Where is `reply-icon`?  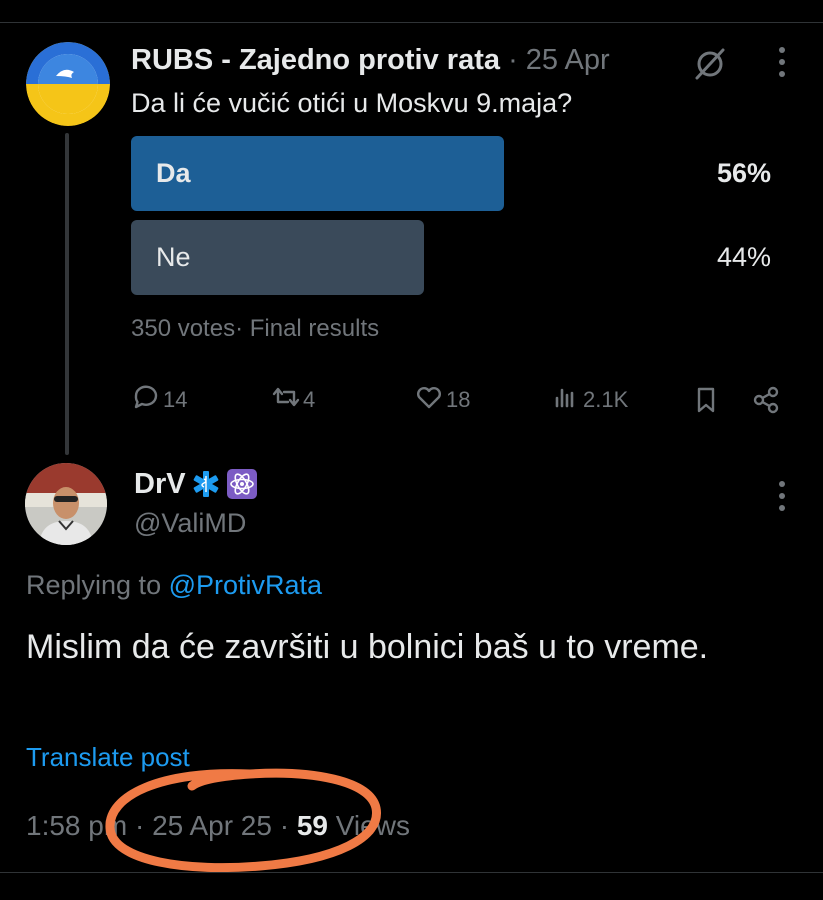 reply-icon is located at coordinates (147, 400).